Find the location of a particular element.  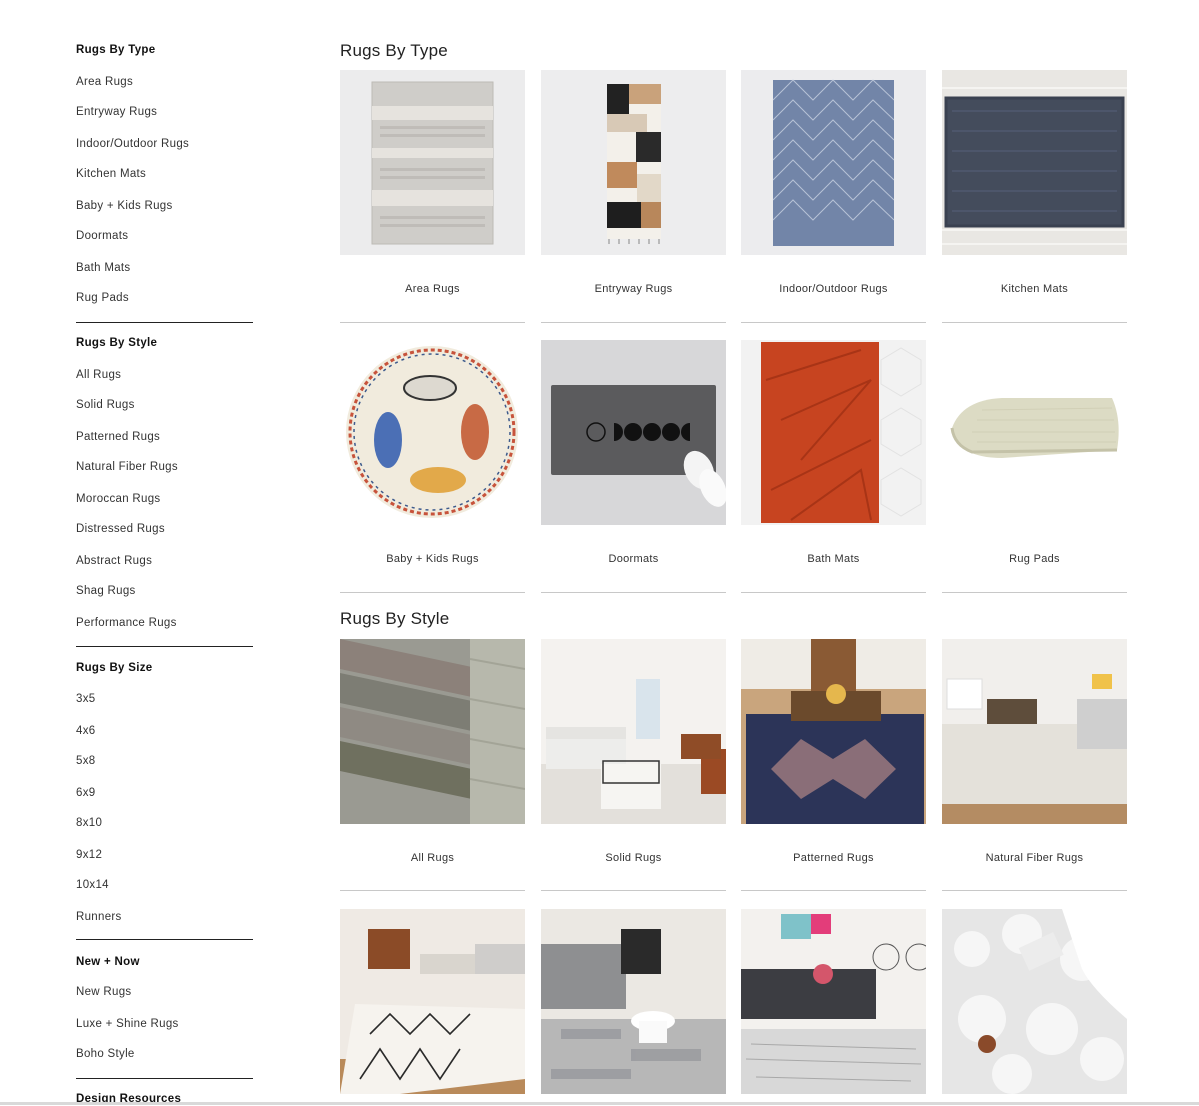

sidebar-link: Area Rugs is located at coordinates (104, 82).